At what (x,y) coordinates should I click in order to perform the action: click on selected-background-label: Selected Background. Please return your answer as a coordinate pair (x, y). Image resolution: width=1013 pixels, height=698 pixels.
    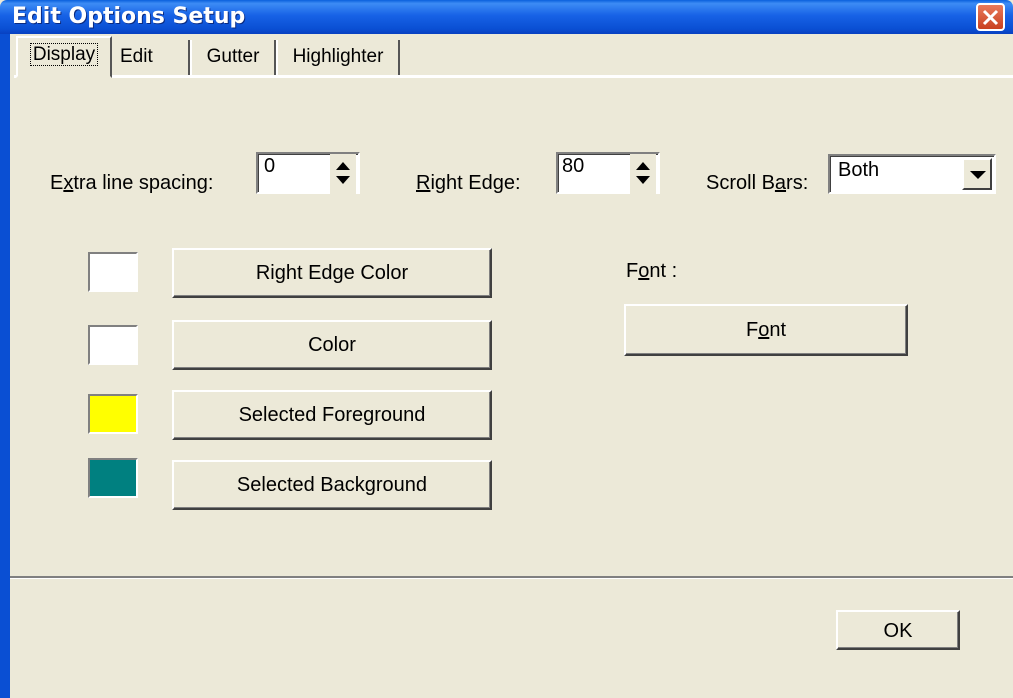
    Looking at the image, I should click on (332, 485).